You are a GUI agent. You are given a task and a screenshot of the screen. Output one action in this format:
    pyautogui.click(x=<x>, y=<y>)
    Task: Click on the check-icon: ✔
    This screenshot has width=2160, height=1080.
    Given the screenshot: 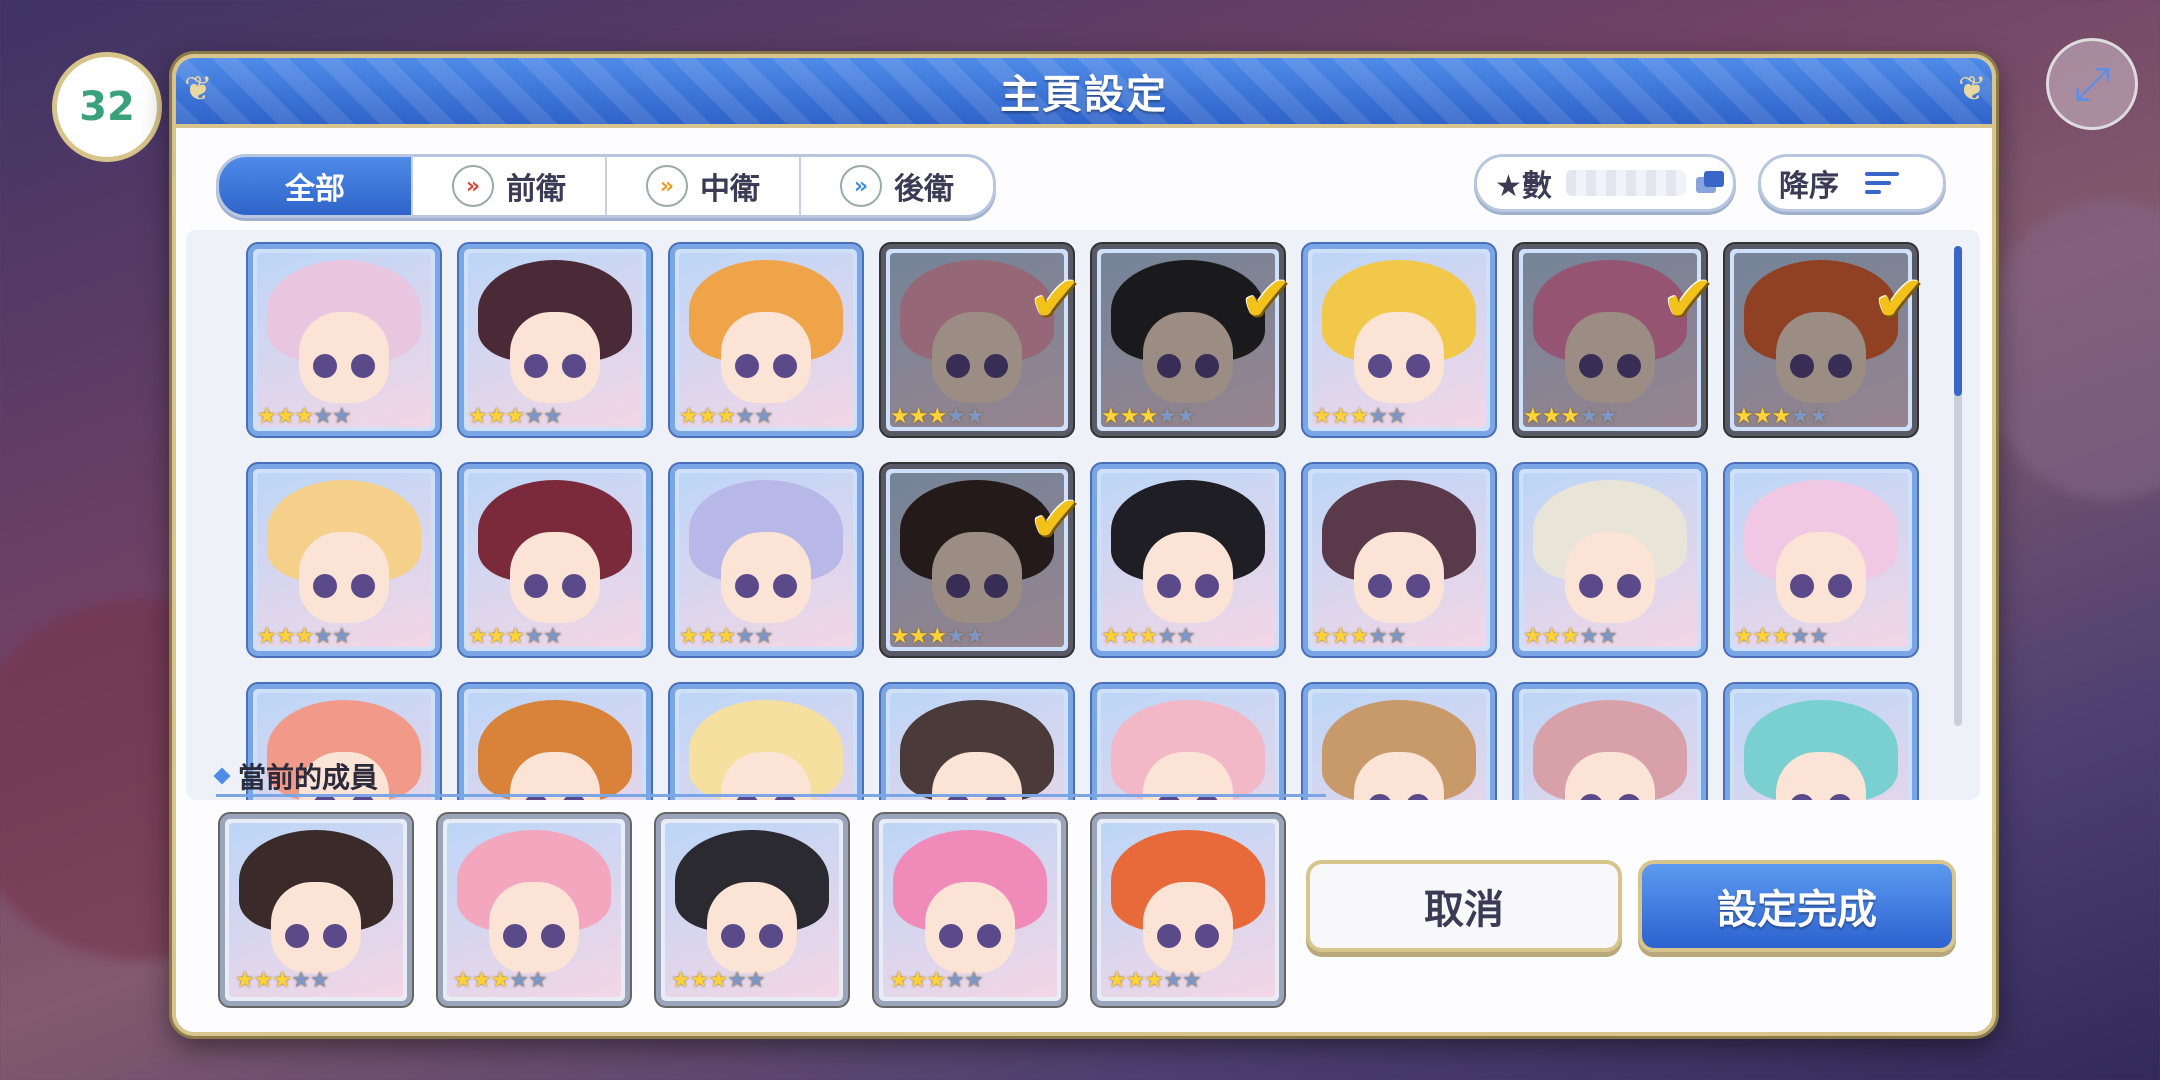 What is the action you would take?
    pyautogui.click(x=1899, y=300)
    